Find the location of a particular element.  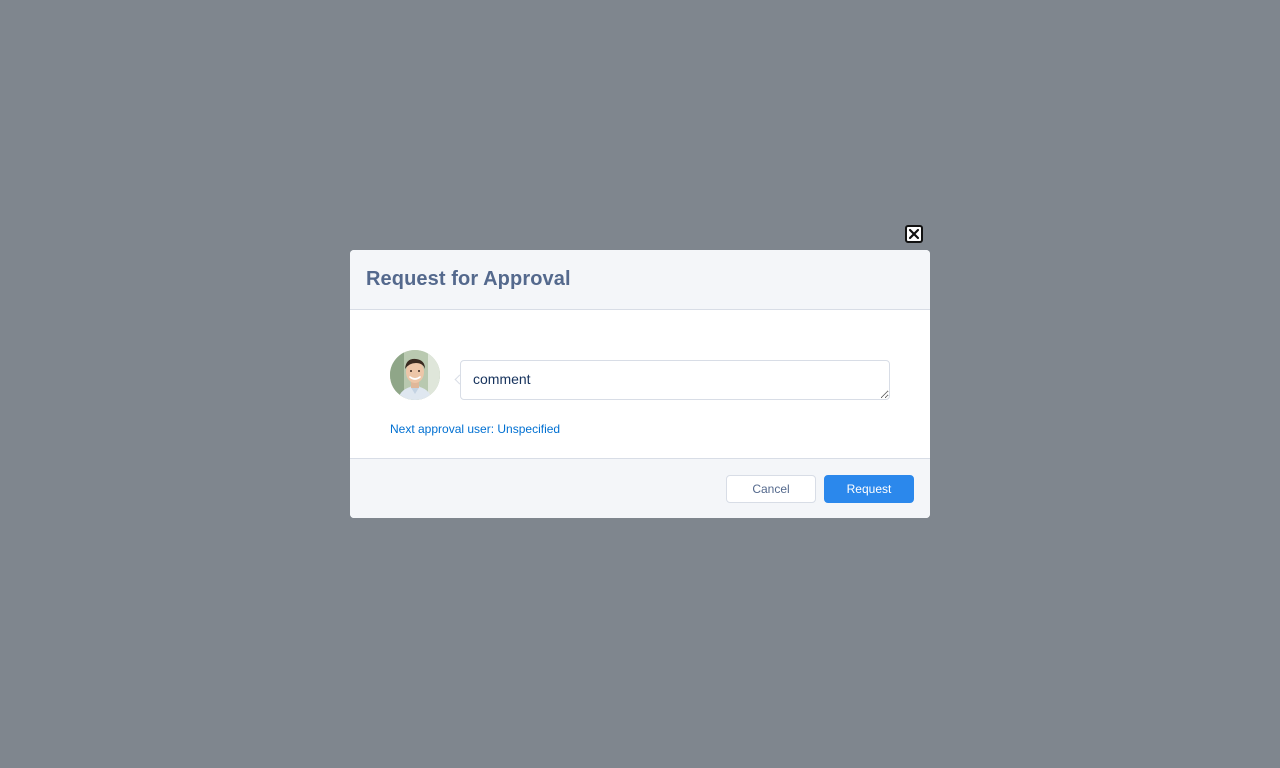

modal-header: Request for Approval is located at coordinates (640, 280).